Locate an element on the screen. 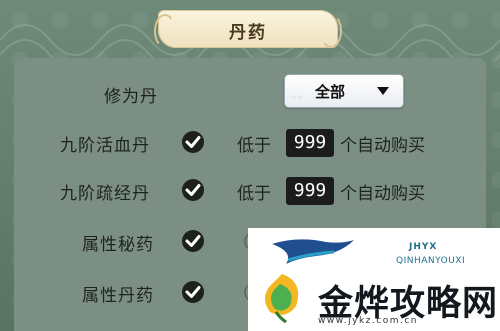 Image resolution: width=500 pixels, height=331 pixels. item-label: 属性丹药 is located at coordinates (118, 296).